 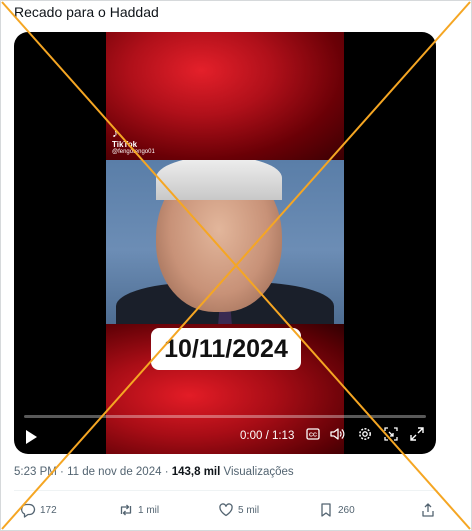 What do you see at coordinates (225, 416) in the screenshot?
I see `video-progress-bar` at bounding box center [225, 416].